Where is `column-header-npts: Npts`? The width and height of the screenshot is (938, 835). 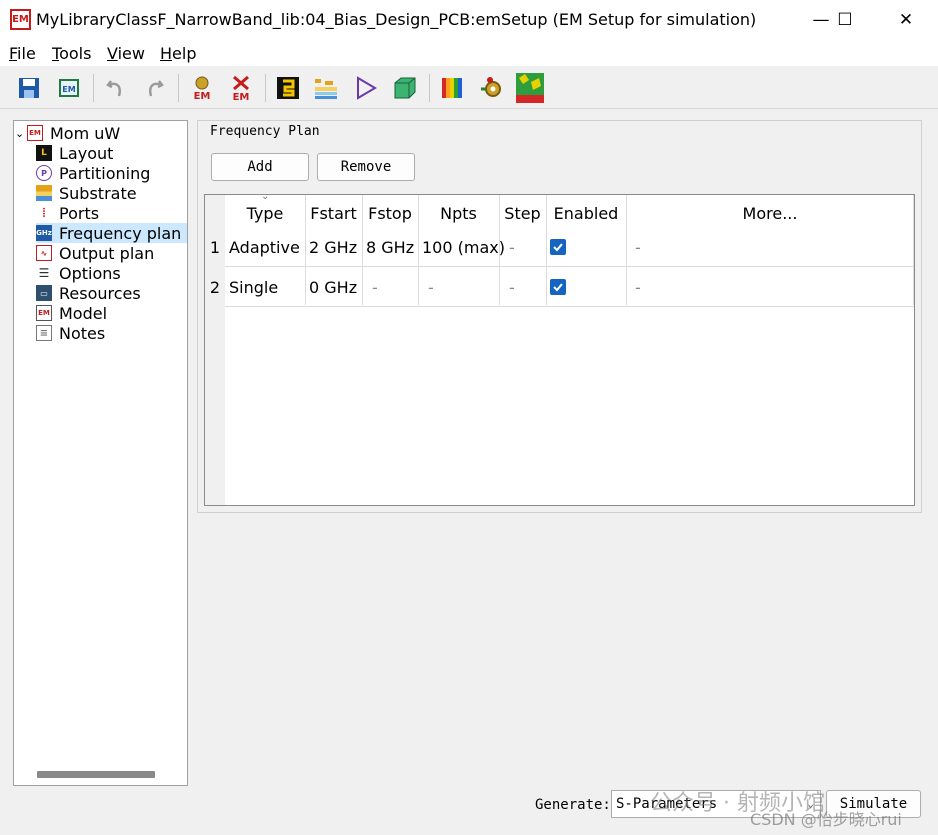 column-header-npts: Npts is located at coordinates (458, 213).